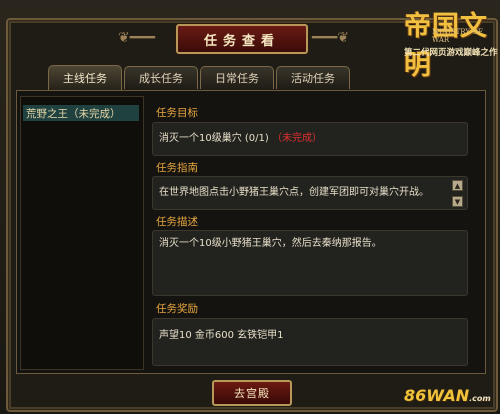 This screenshot has width=500, height=414. I want to click on watermark-main: 86WAN, so click(437, 395).